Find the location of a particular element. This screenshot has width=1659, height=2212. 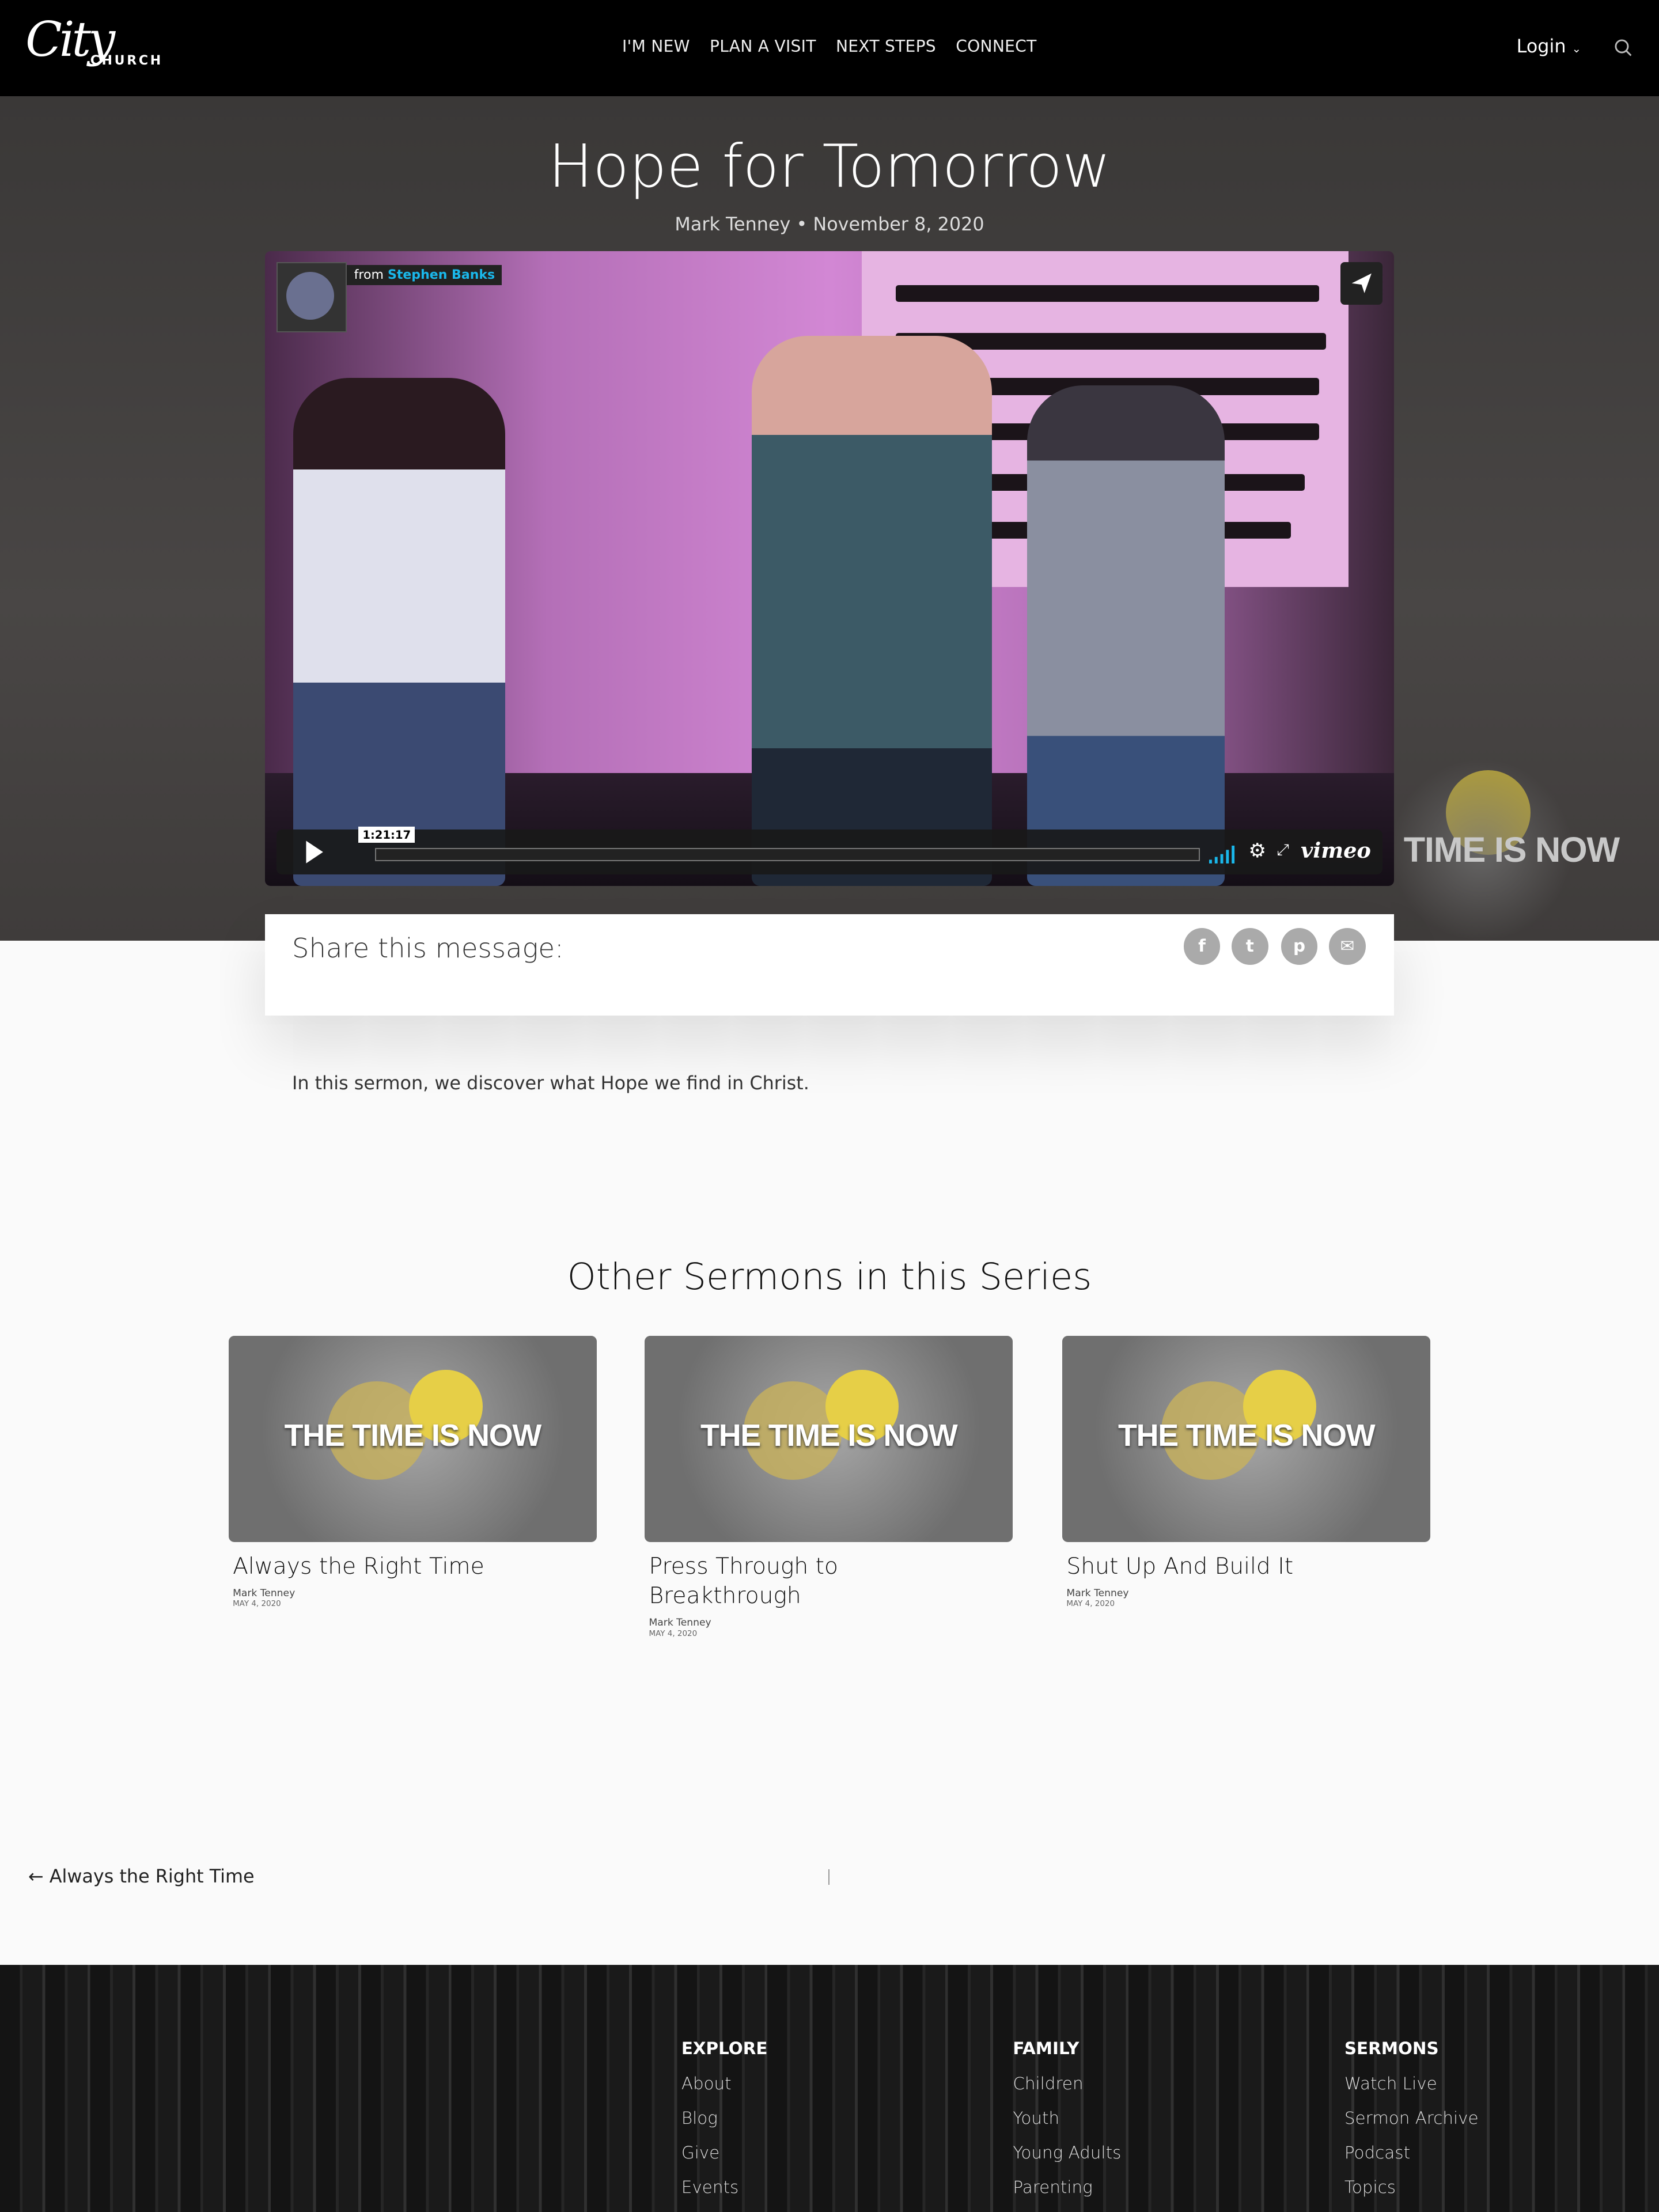

footer-link: Children is located at coordinates (1067, 2091).